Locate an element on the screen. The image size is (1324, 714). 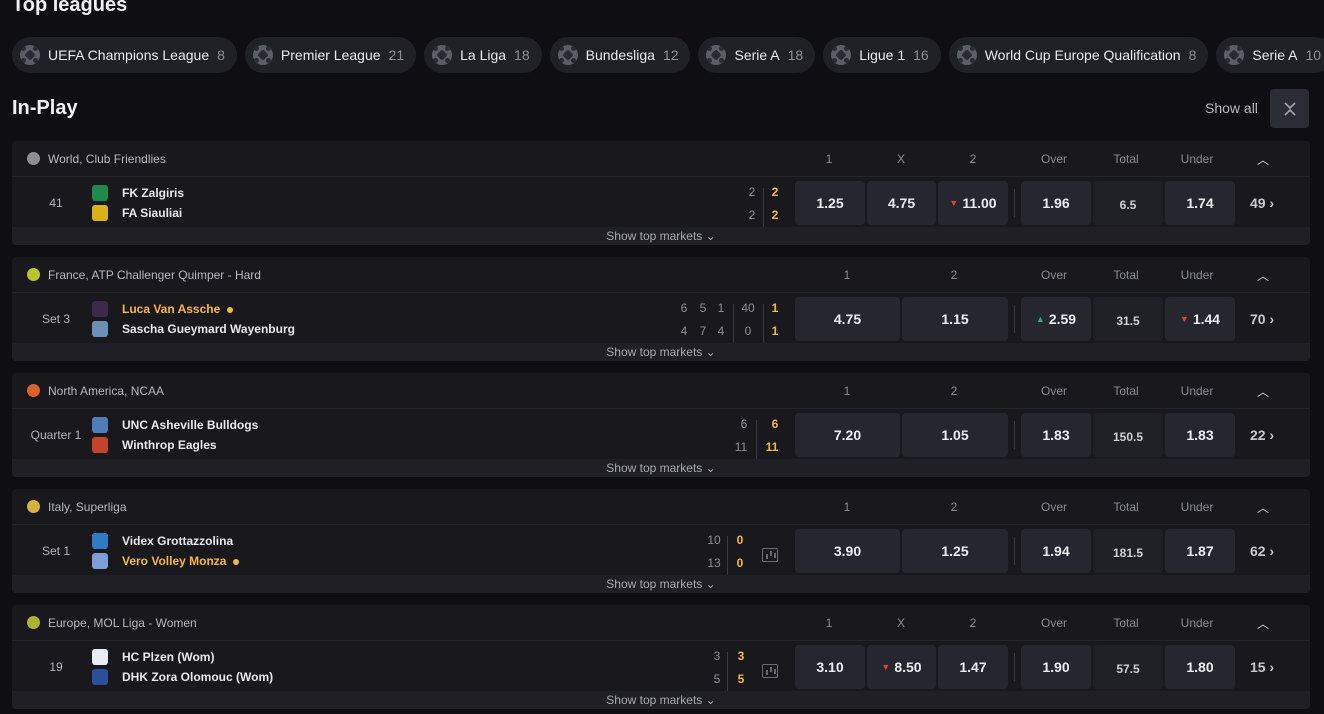
league-chip: Ligue 1 16 is located at coordinates (882, 55).